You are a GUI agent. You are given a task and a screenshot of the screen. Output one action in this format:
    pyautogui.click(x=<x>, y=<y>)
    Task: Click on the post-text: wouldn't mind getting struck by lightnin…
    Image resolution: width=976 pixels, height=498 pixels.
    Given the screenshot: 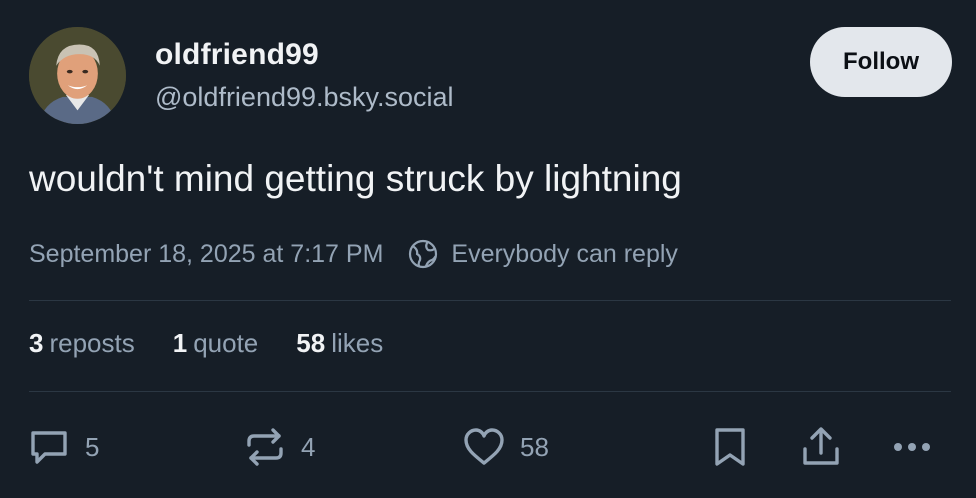 What is the action you would take?
    pyautogui.click(x=355, y=178)
    